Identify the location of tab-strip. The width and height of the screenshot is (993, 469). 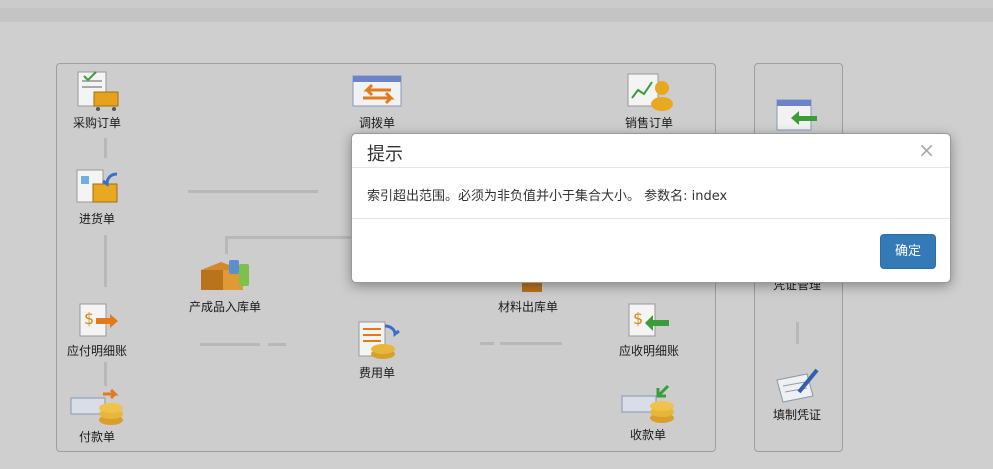
(496, 15).